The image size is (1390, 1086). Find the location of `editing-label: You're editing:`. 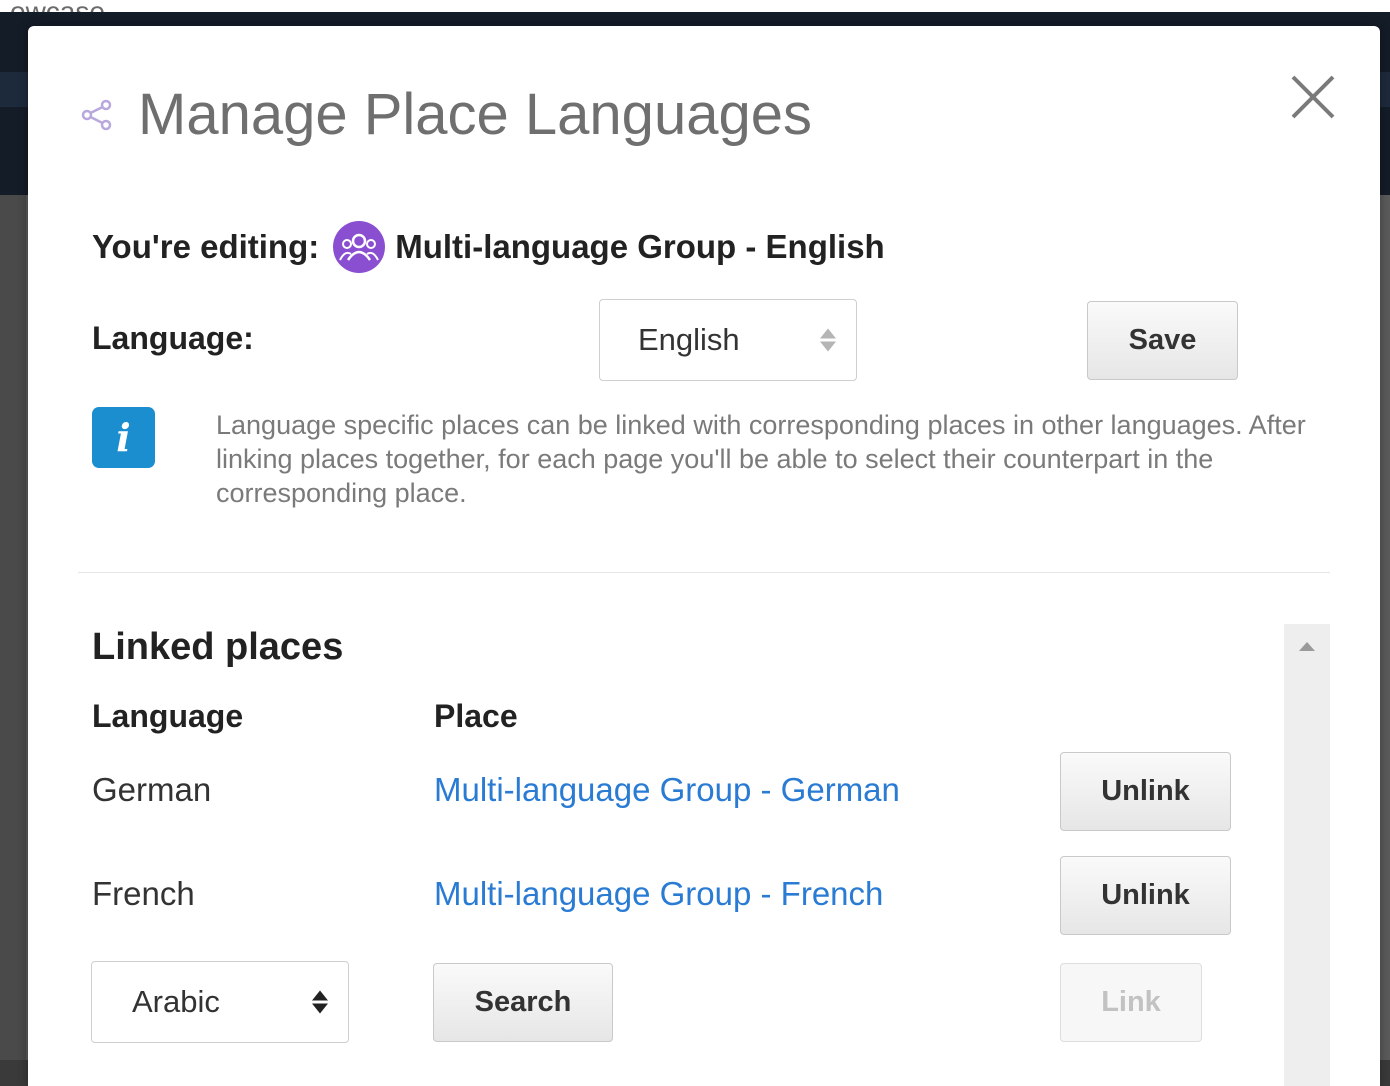

editing-label: You're editing: is located at coordinates (206, 246).